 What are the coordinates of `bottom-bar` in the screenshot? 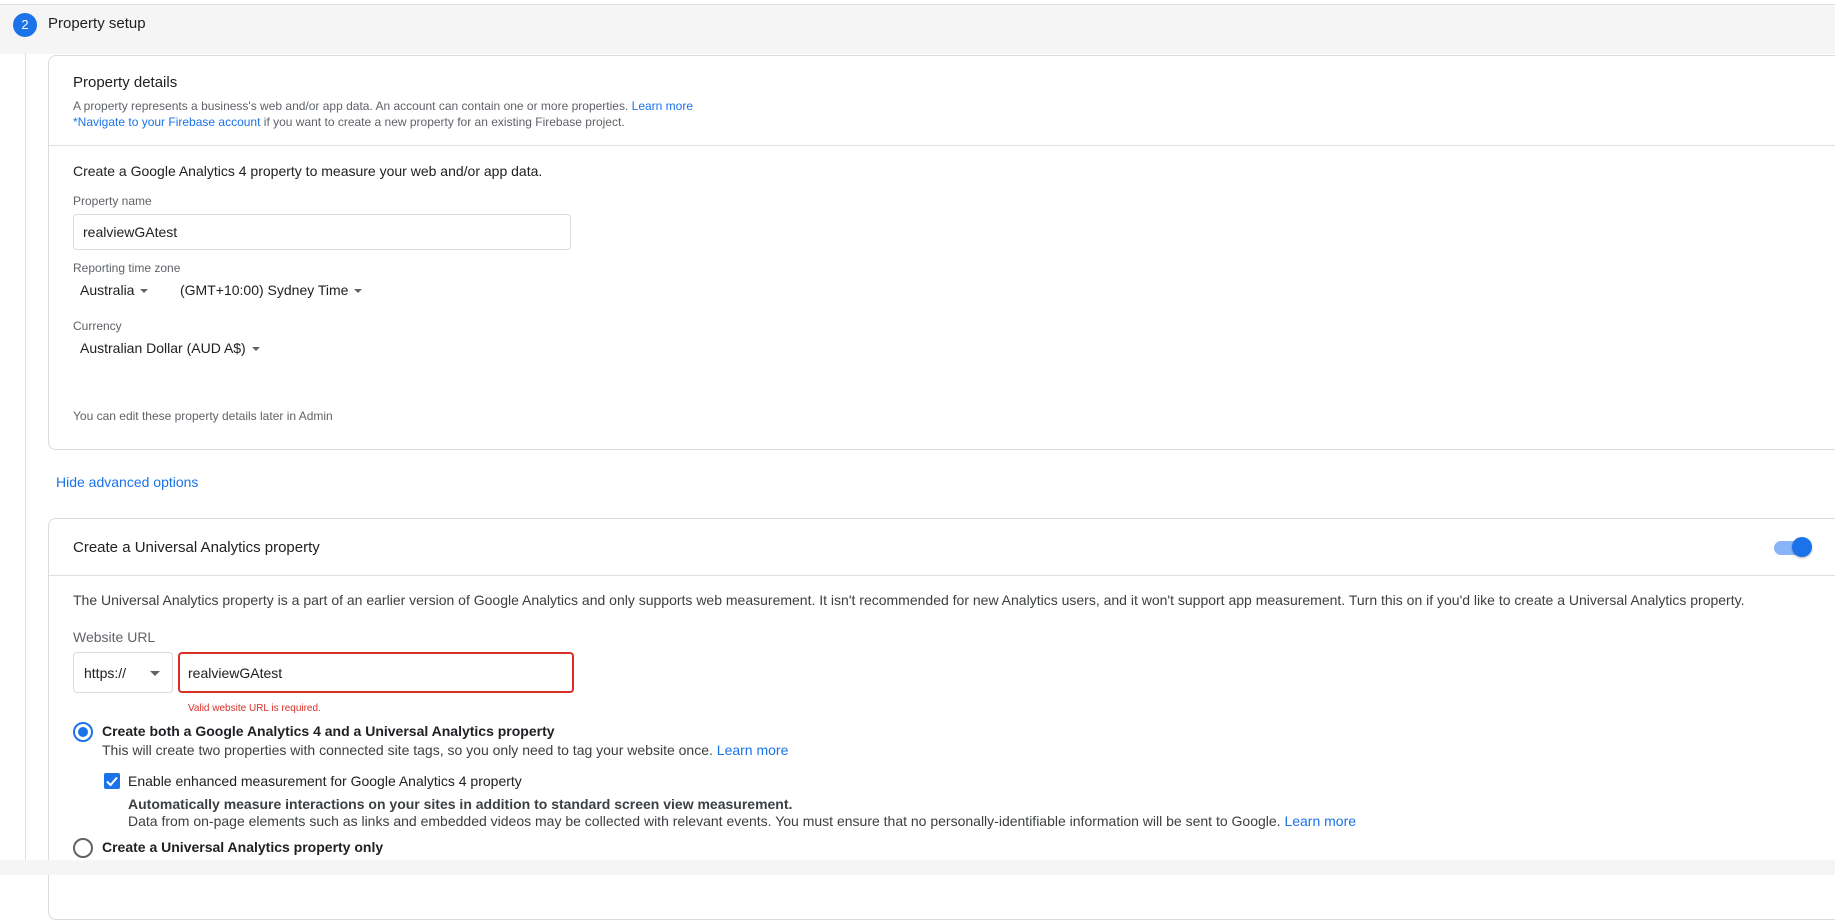 It's located at (917, 867).